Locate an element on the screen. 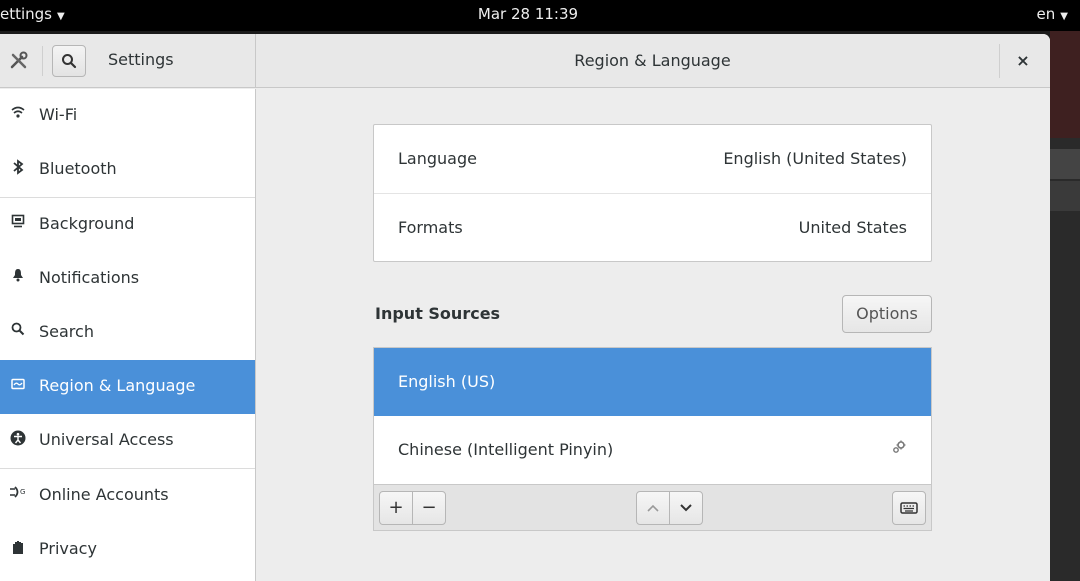  top-bar: ettings ▼ Mar 28 11:39 en ▼ is located at coordinates (540, 15).